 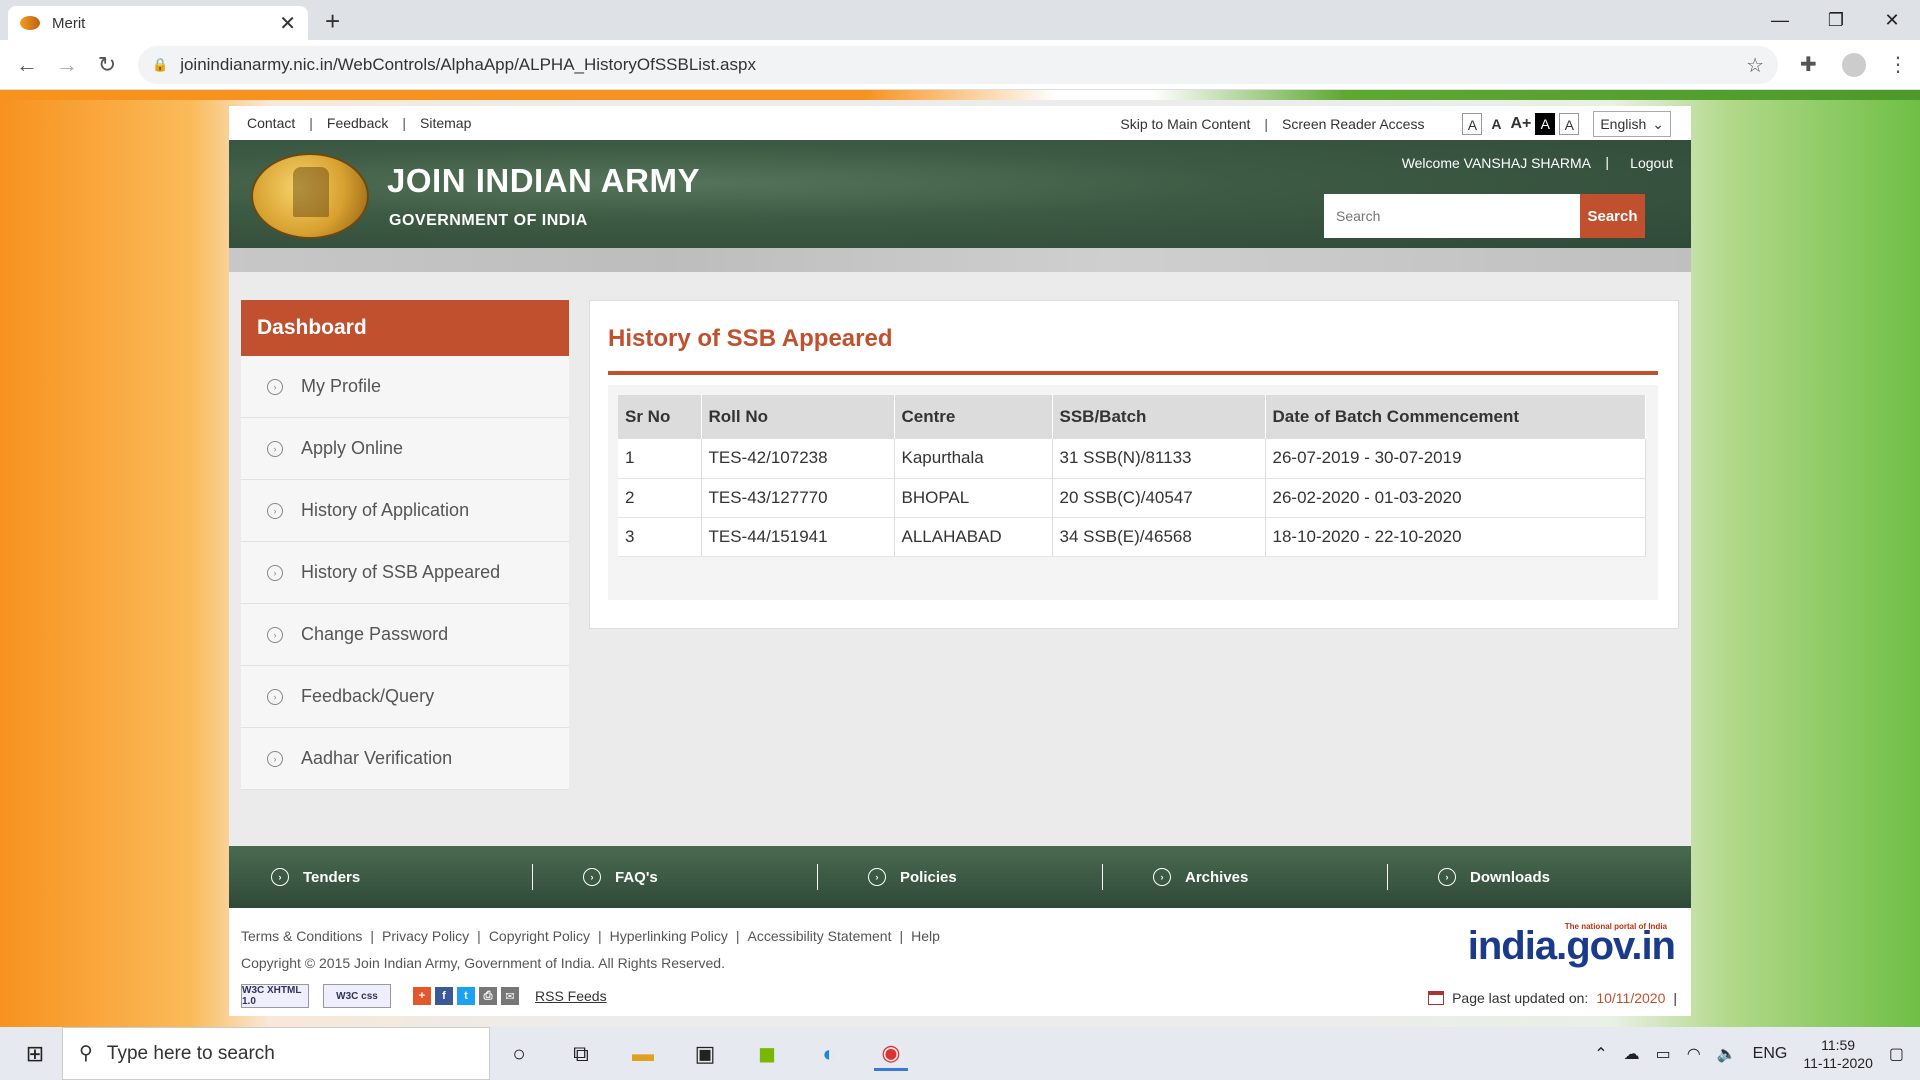 I want to click on accessibility-link: Accessibility Statement, so click(x=820, y=936).